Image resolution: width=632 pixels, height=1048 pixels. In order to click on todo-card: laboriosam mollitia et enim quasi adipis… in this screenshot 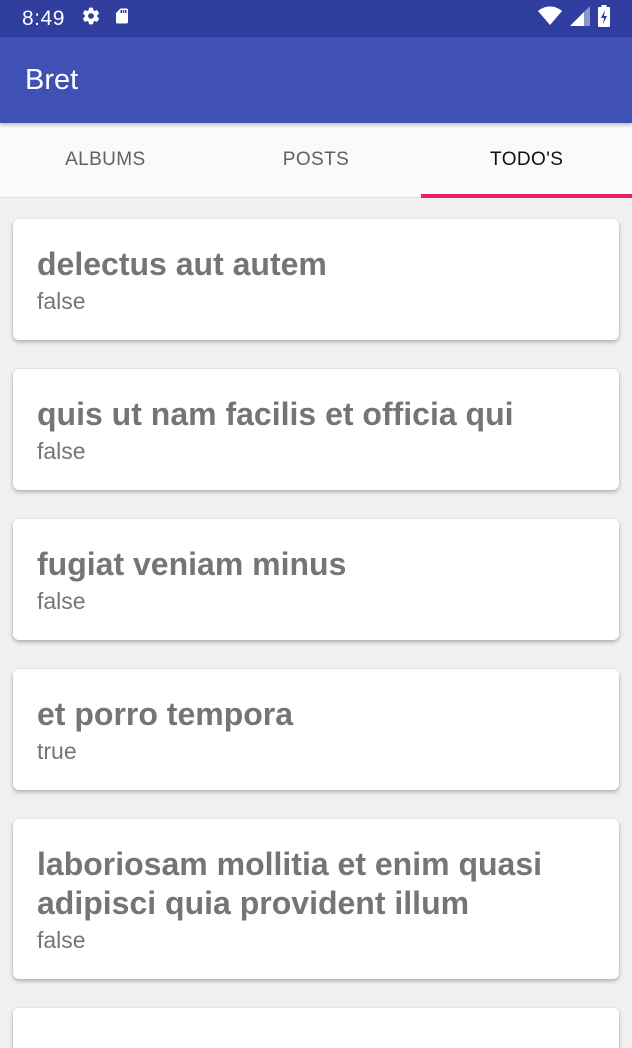, I will do `click(316, 899)`.